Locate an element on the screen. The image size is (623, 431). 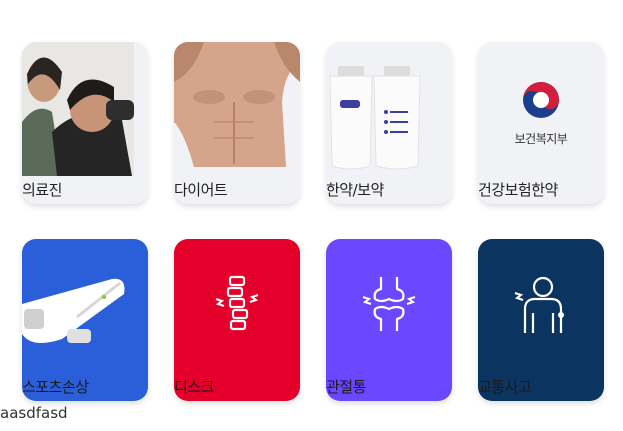
category-card-disc: 디스크 is located at coordinates (237, 320).